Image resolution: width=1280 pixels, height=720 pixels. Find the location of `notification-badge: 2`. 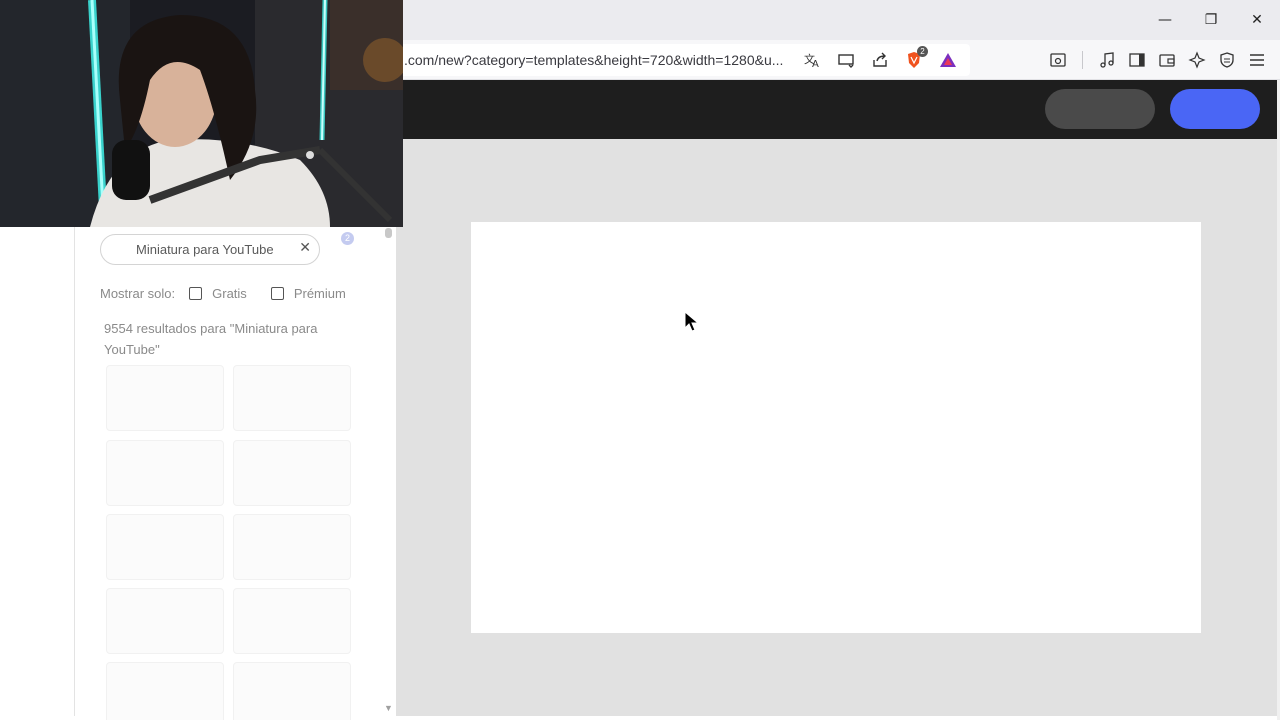

notification-badge: 2 is located at coordinates (347, 238).